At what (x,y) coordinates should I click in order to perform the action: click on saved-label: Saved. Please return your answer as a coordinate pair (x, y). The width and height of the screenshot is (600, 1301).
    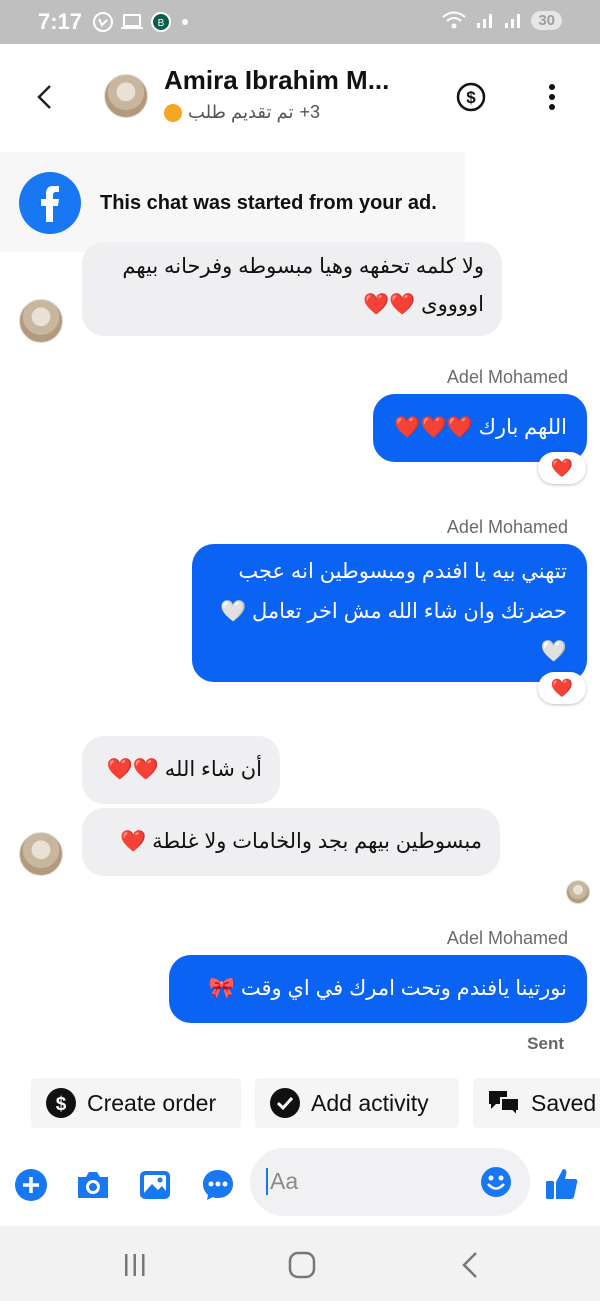
    Looking at the image, I should click on (564, 1102).